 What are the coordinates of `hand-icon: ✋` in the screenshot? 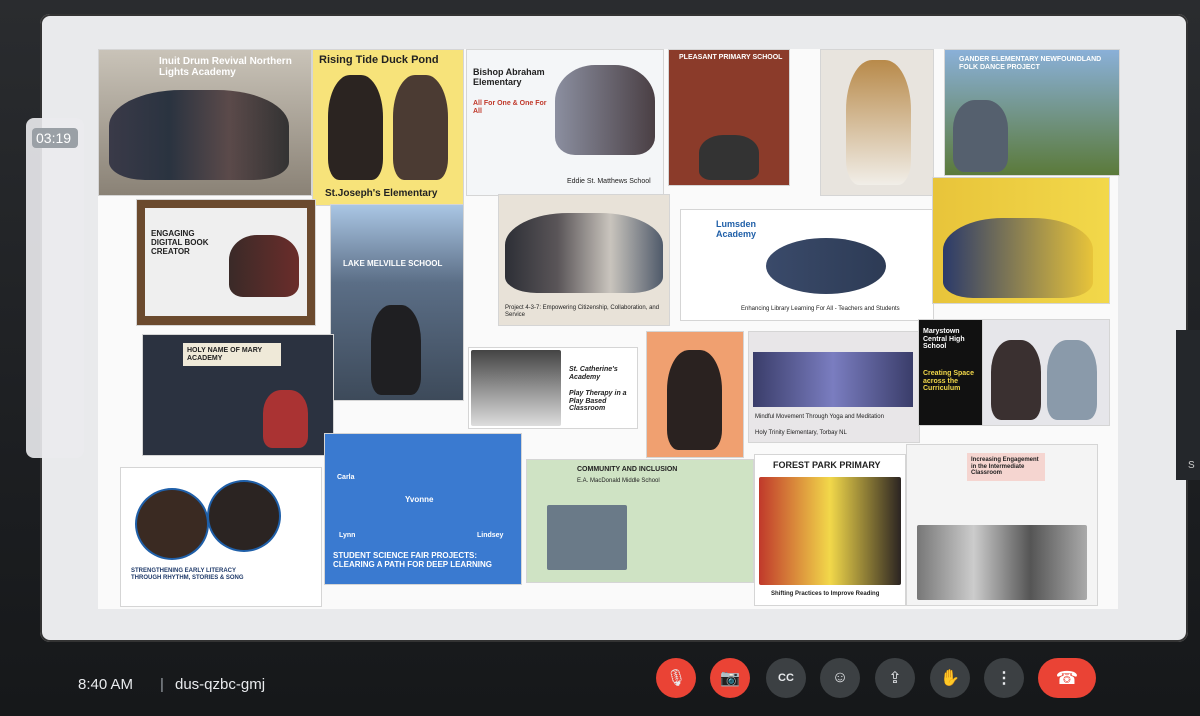 It's located at (950, 678).